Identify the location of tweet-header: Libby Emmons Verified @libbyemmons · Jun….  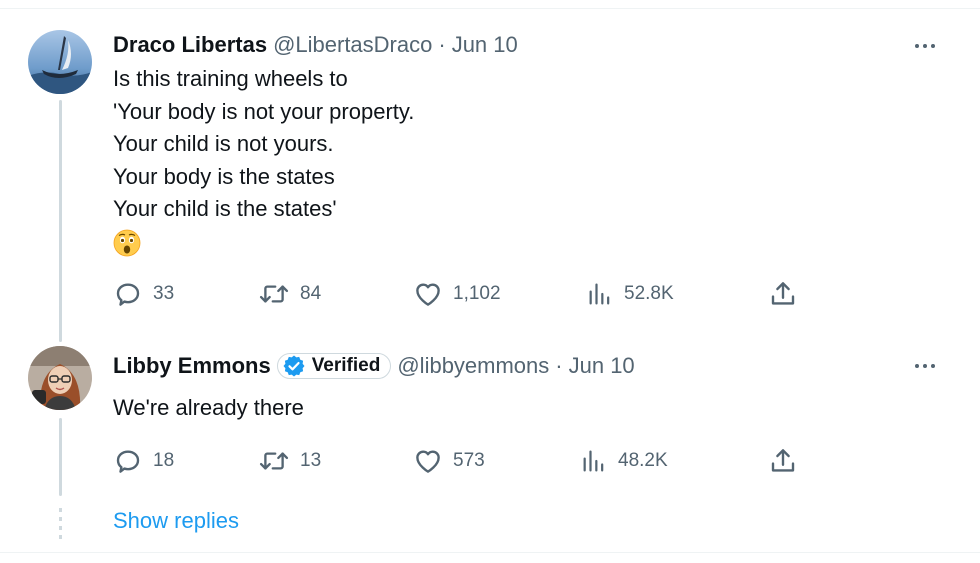
(374, 366).